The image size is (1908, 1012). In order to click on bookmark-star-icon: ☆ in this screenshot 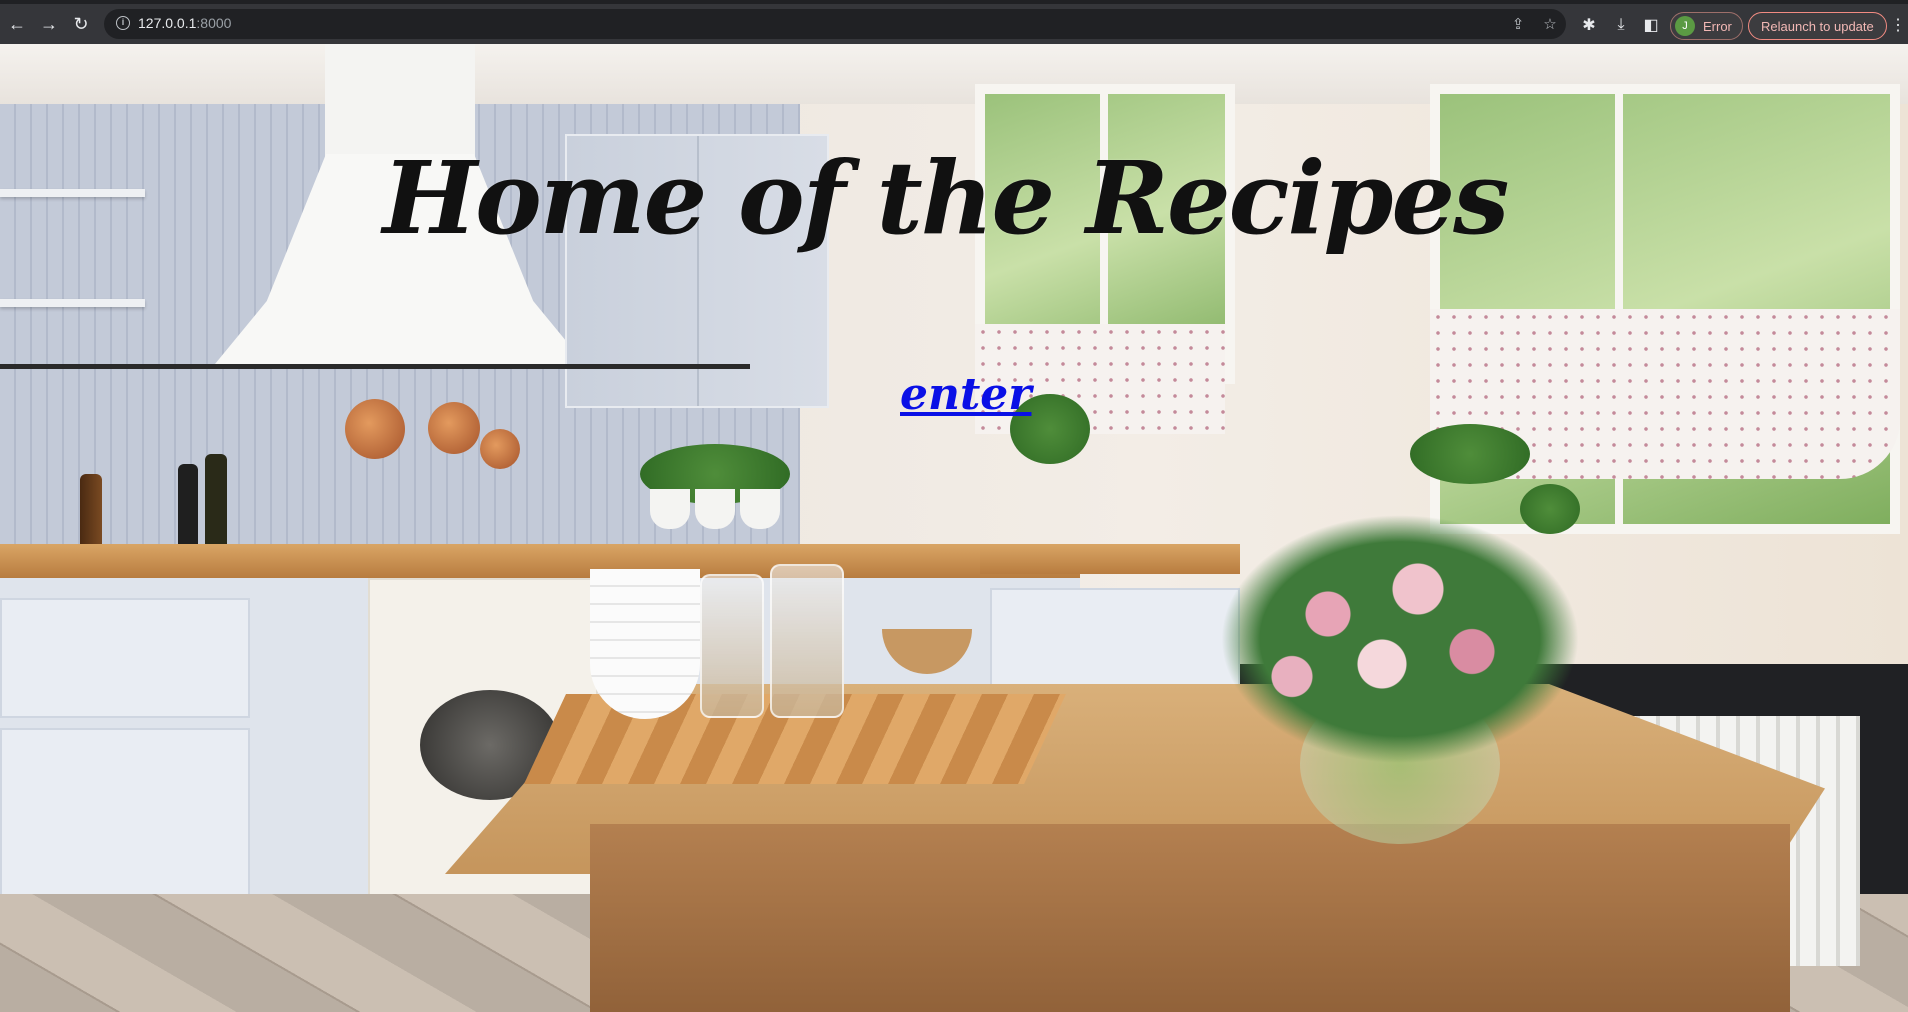, I will do `click(1550, 24)`.